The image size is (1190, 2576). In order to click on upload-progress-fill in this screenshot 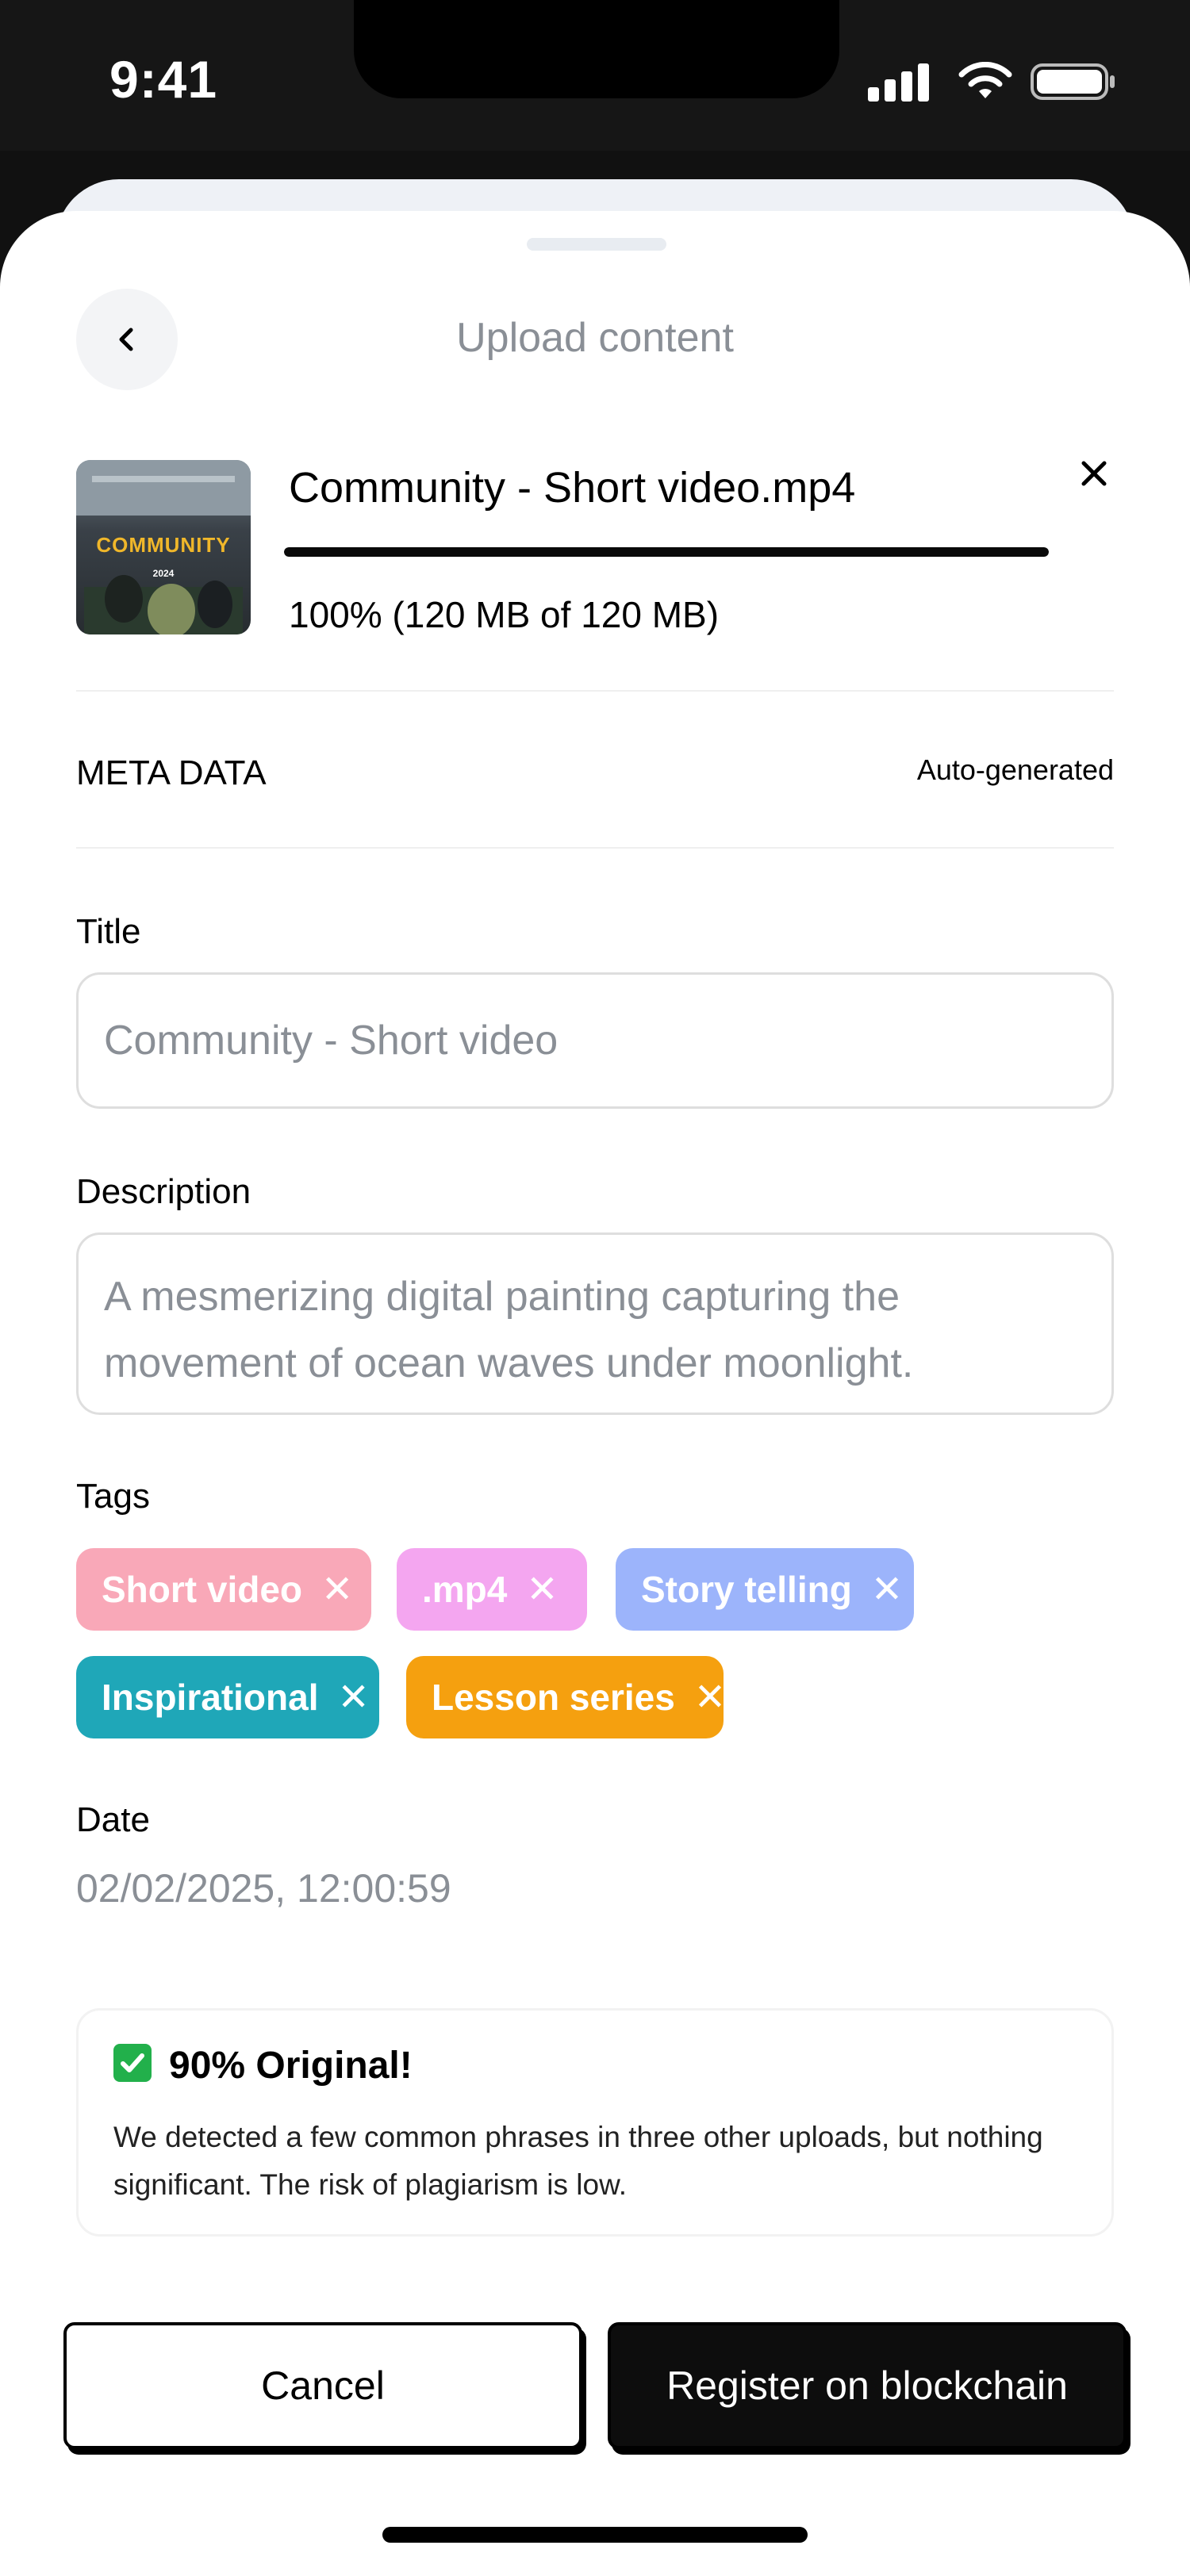, I will do `click(666, 552)`.